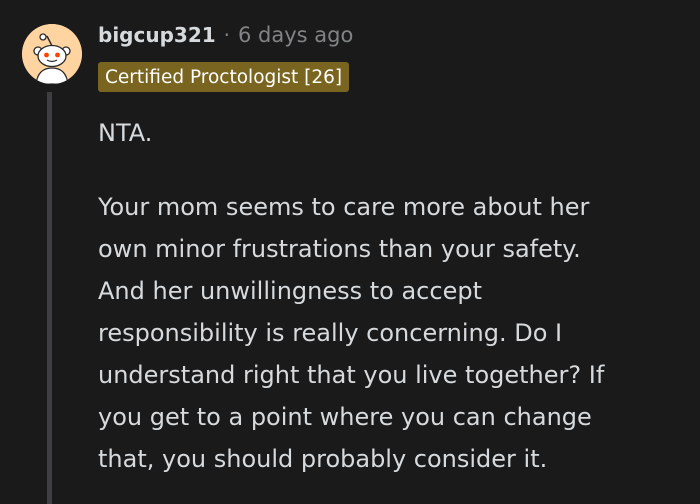 The width and height of the screenshot is (700, 504). Describe the element at coordinates (323, 459) in the screenshot. I see `comment-text-line: that, you should probably consider it.` at that location.